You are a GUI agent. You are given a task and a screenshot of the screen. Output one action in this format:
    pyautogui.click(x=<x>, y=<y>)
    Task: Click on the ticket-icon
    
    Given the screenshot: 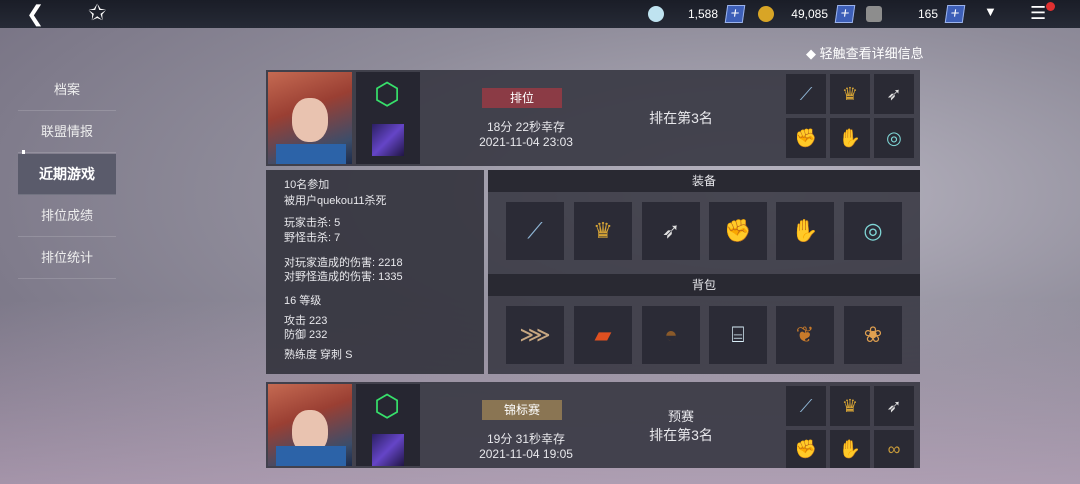 What is the action you would take?
    pyautogui.click(x=874, y=14)
    